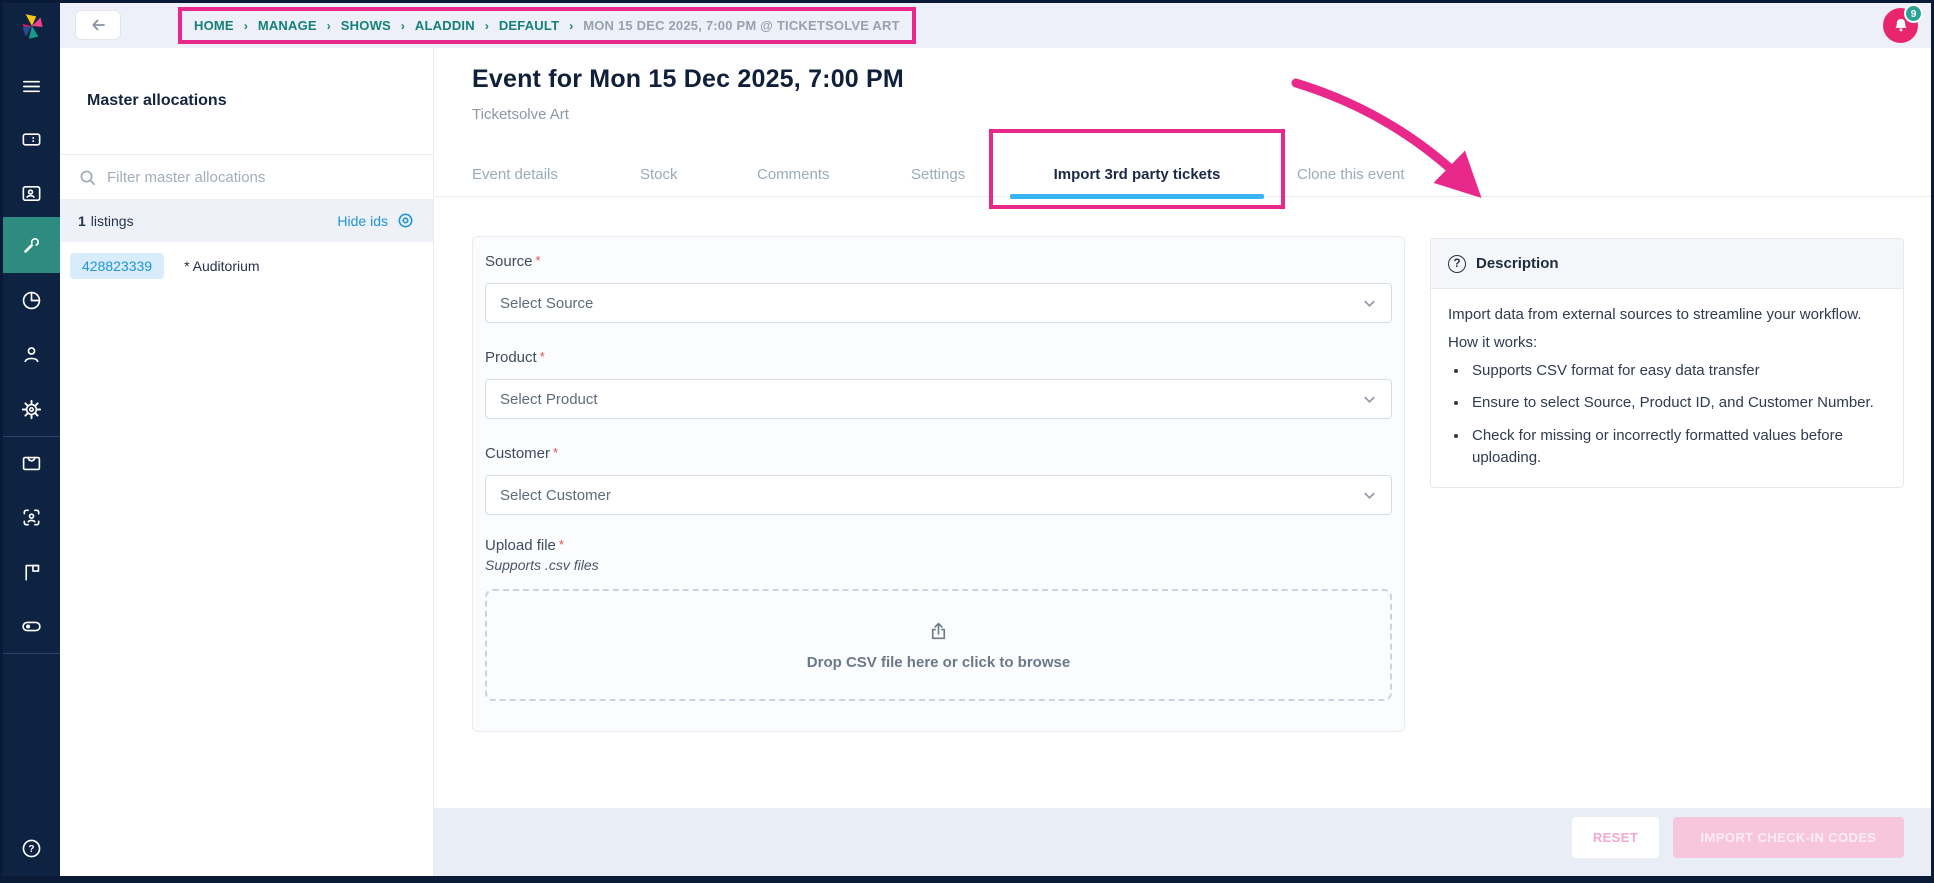 The image size is (1934, 883). What do you see at coordinates (31, 86) in the screenshot?
I see `menu-icon` at bounding box center [31, 86].